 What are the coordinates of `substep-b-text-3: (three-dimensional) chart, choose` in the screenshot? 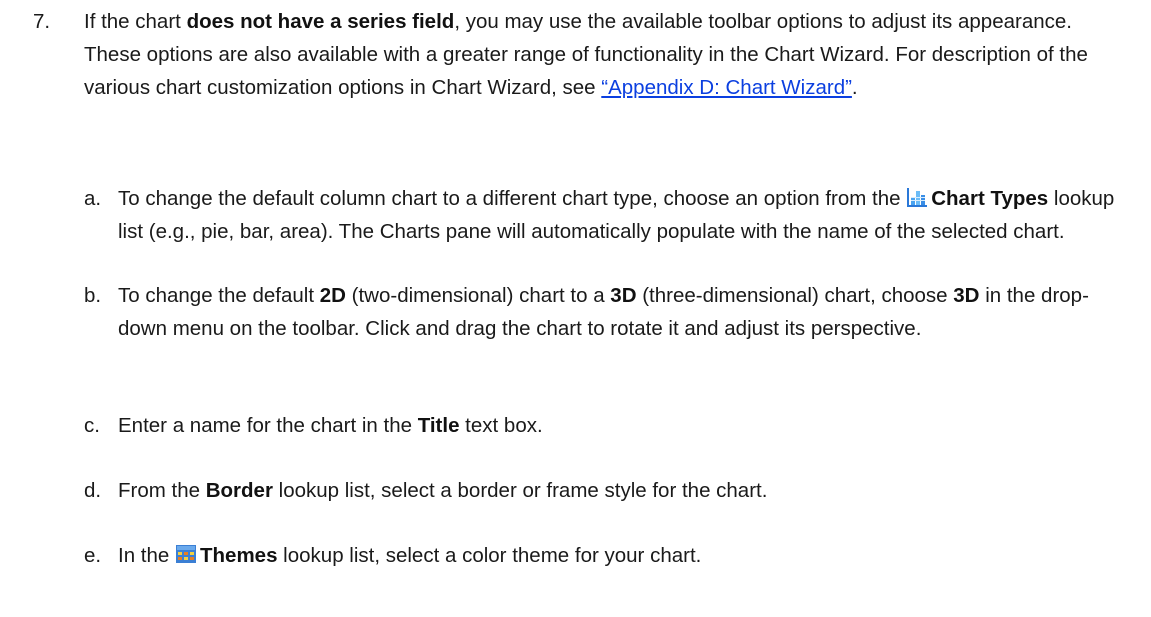 It's located at (795, 295).